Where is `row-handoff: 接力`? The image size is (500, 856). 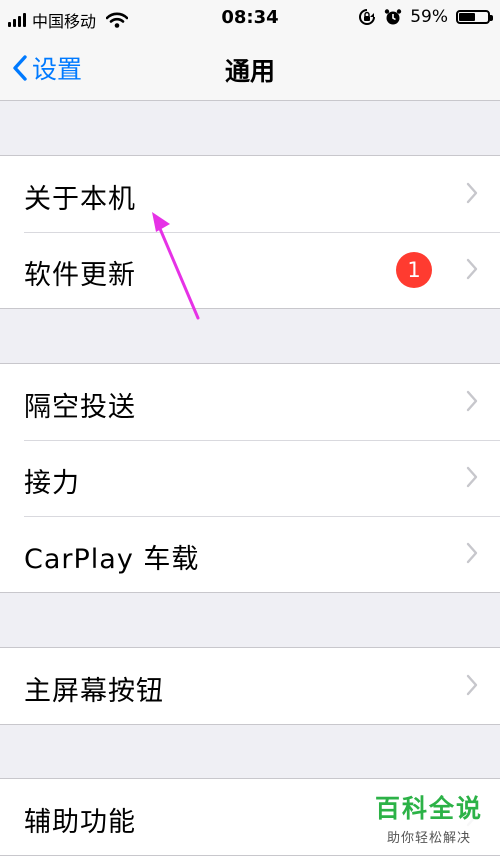 row-handoff: 接力 is located at coordinates (250, 478).